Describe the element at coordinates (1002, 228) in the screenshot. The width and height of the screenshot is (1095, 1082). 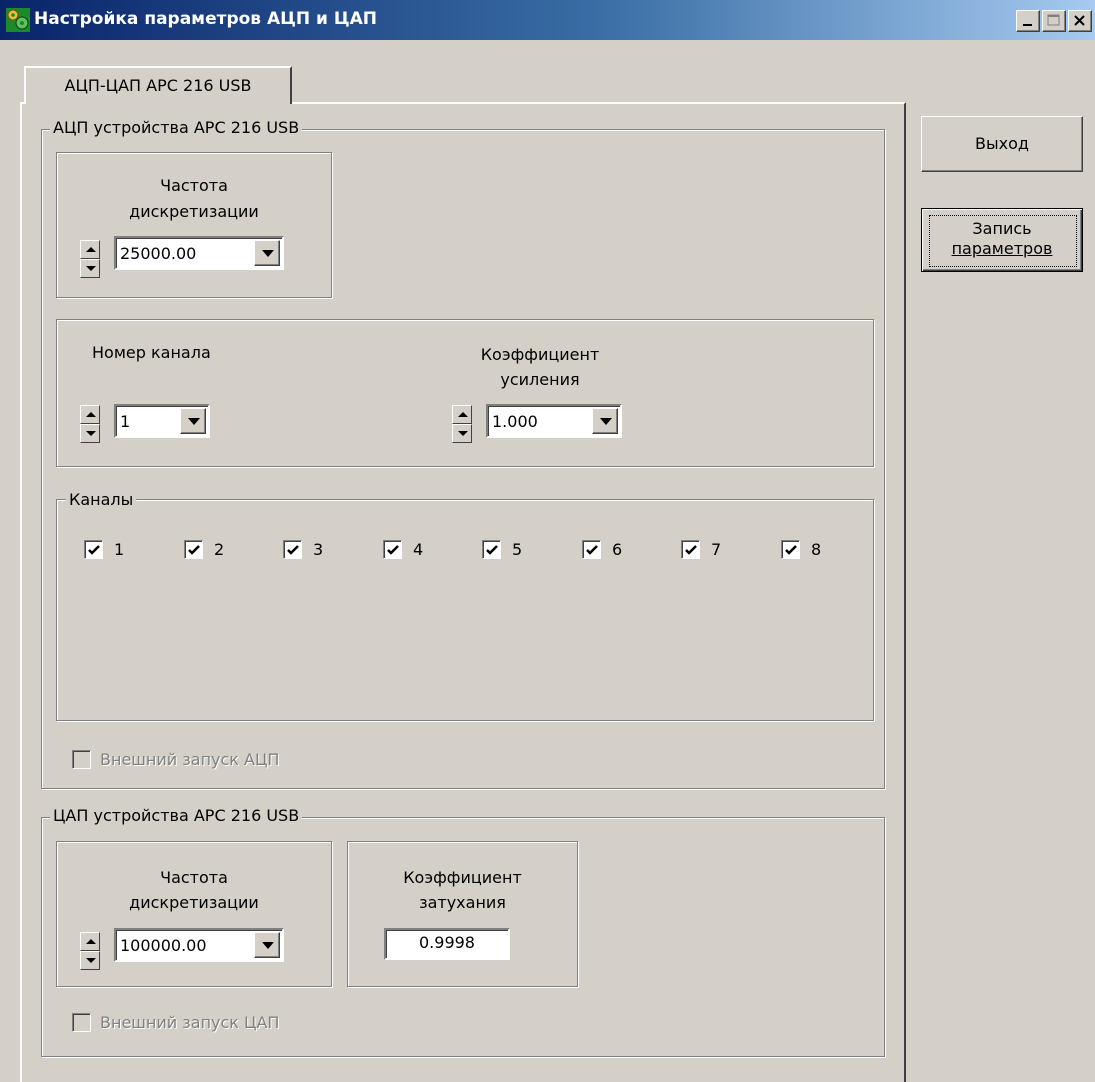
I see `save-button-label-1: Запись` at that location.